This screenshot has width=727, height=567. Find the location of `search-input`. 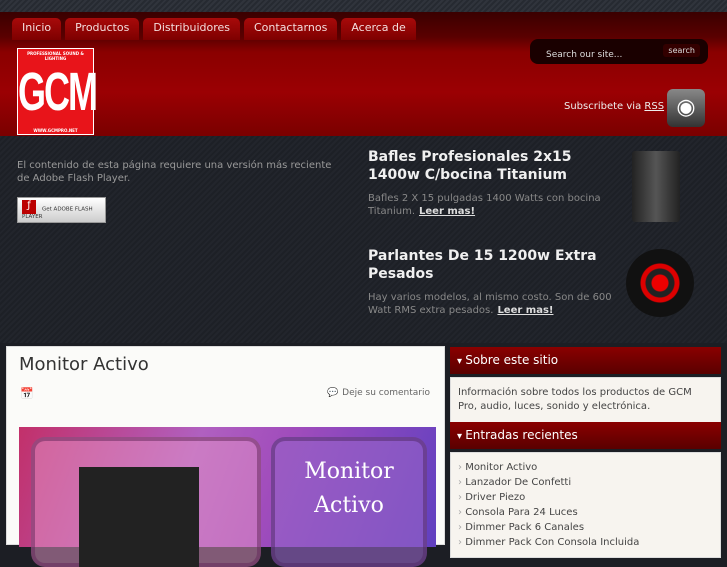

search-input is located at coordinates (596, 55).